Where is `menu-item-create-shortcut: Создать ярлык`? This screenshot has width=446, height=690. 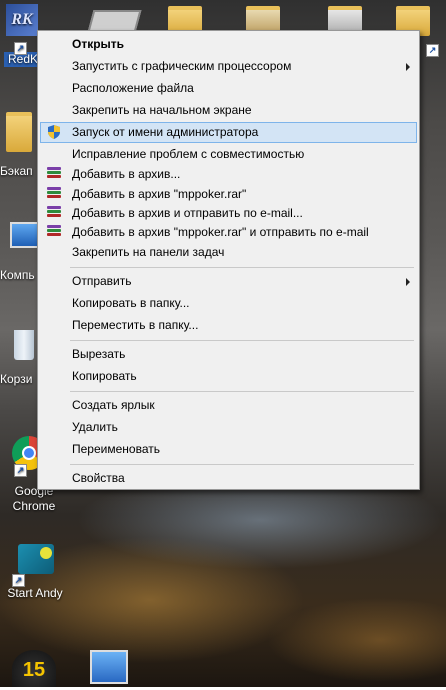 menu-item-create-shortcut: Создать ярлык is located at coordinates (228, 405).